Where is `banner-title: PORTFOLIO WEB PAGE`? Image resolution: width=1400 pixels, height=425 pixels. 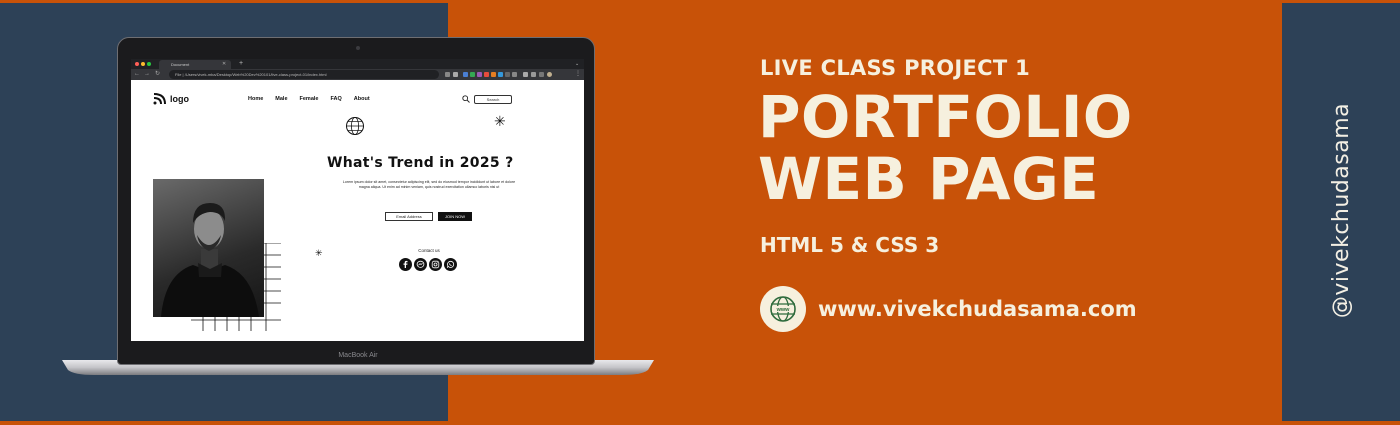
banner-title: PORTFOLIO WEB PAGE is located at coordinates (945, 148).